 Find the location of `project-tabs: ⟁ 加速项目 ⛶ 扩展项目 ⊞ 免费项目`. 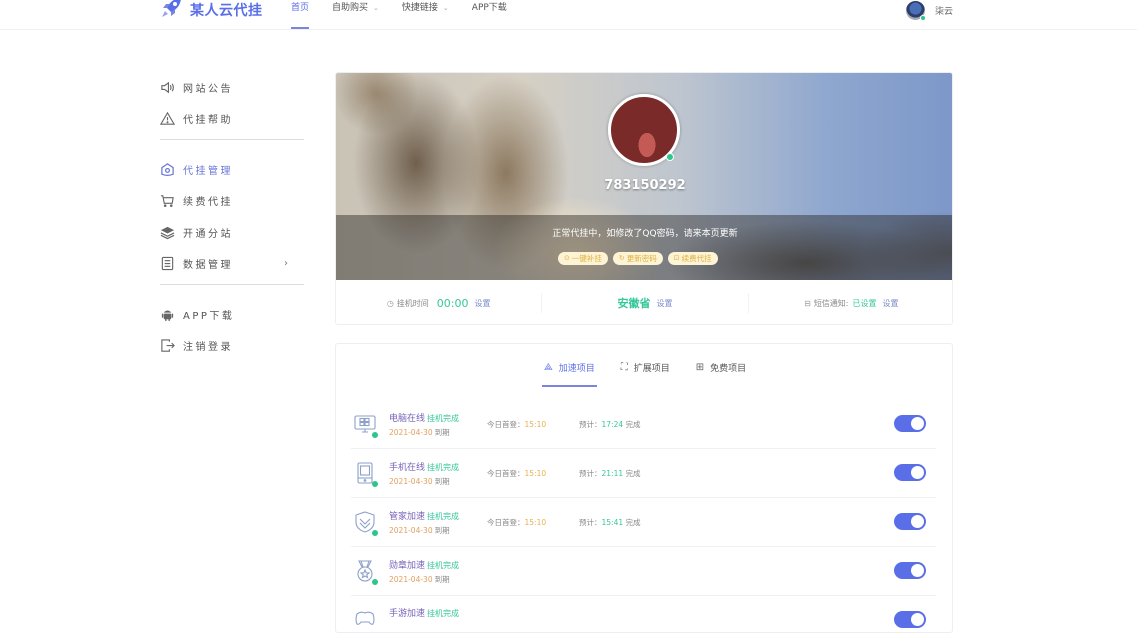

project-tabs: ⟁ 加速项目 ⛶ 扩展项目 ⊞ 免费项目 is located at coordinates (644, 367).